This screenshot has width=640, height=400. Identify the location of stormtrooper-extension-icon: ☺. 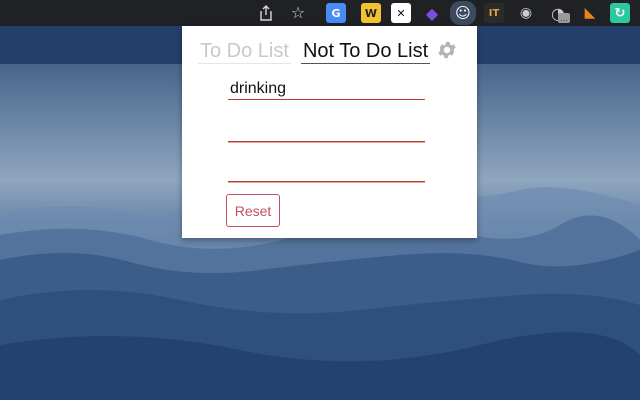
(463, 13).